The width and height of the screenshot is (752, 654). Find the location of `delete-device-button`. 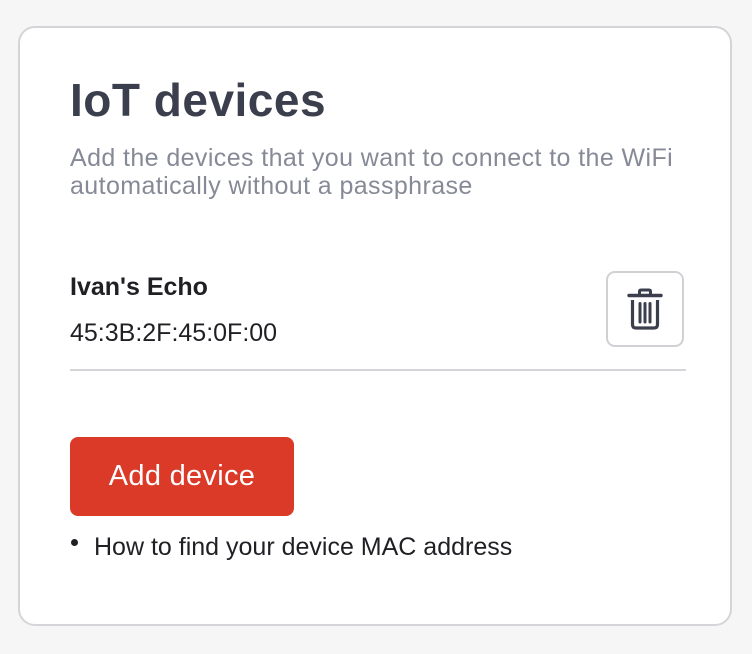

delete-device-button is located at coordinates (645, 309).